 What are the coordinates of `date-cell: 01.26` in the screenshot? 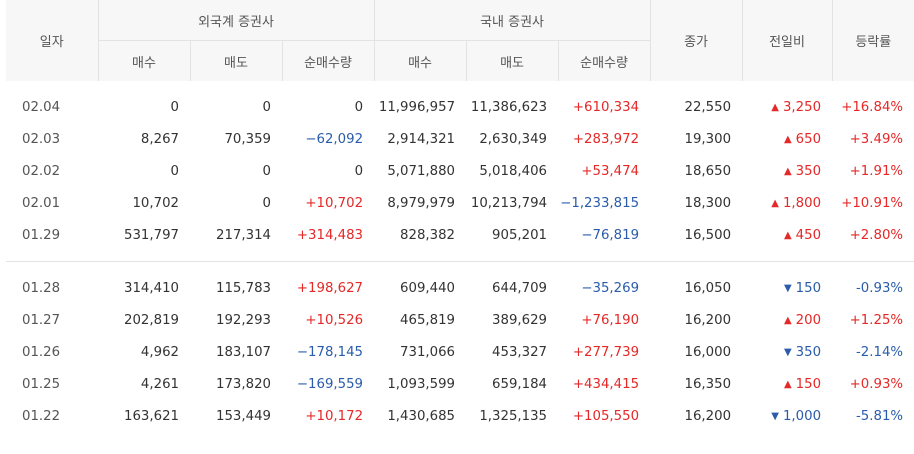 It's located at (41, 352).